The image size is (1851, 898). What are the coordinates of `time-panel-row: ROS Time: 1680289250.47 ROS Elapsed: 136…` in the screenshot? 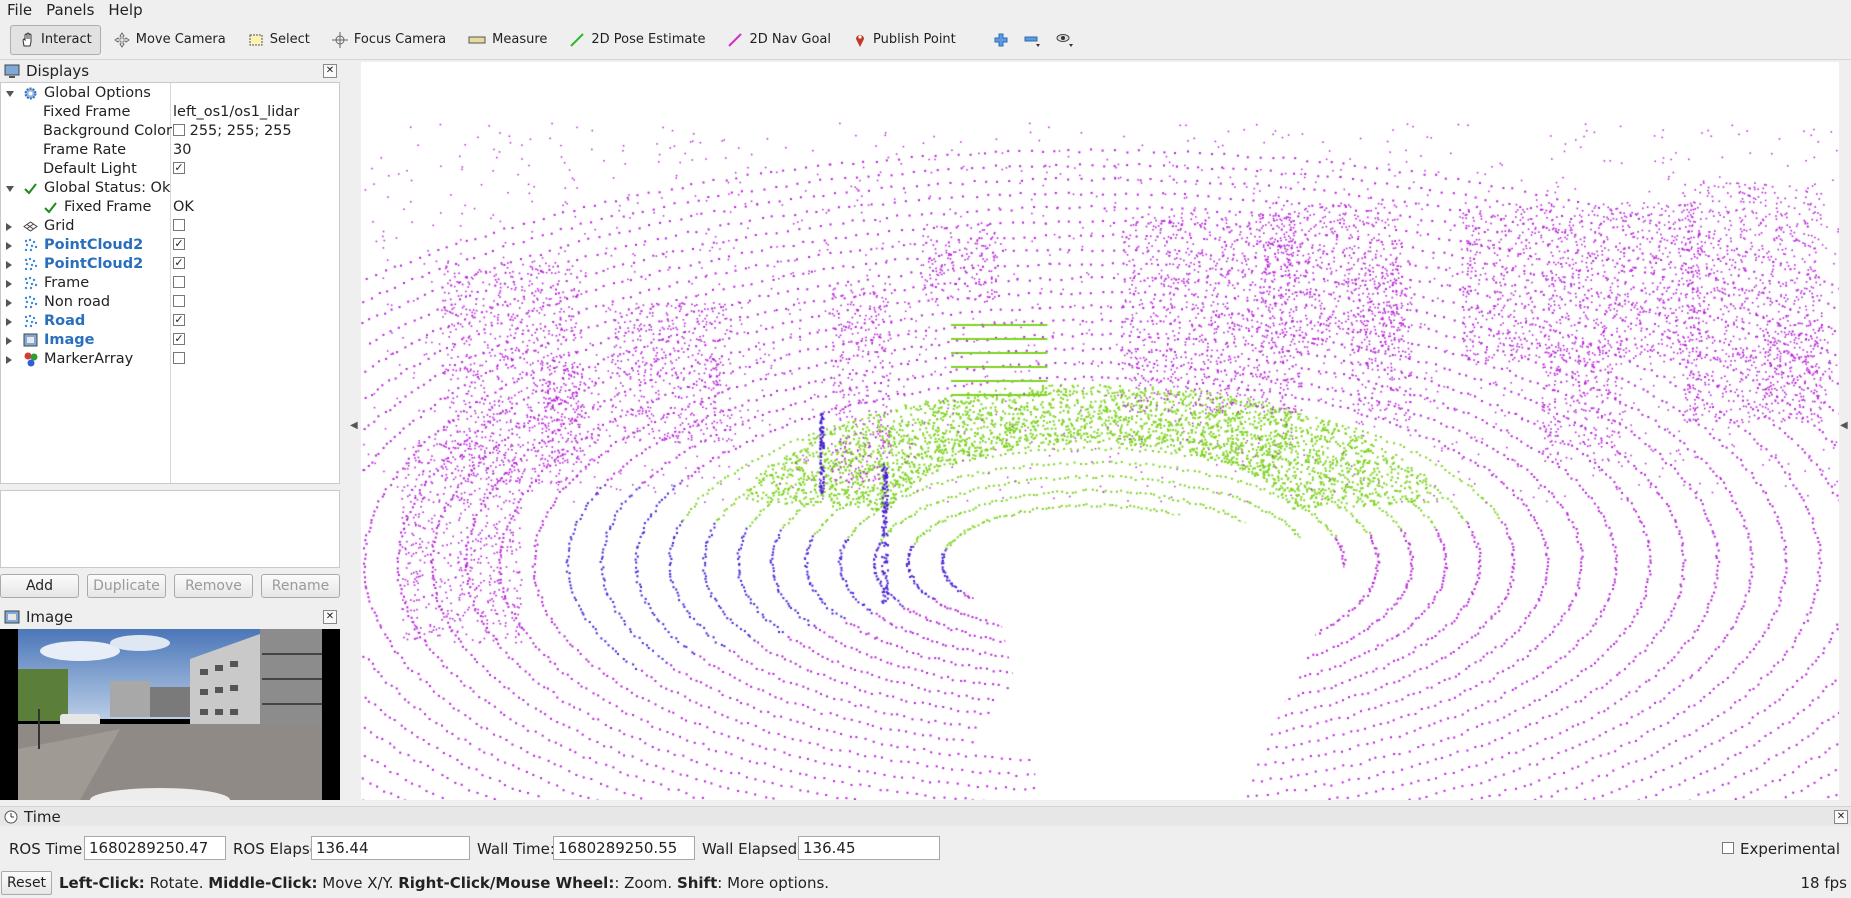 It's located at (925, 848).